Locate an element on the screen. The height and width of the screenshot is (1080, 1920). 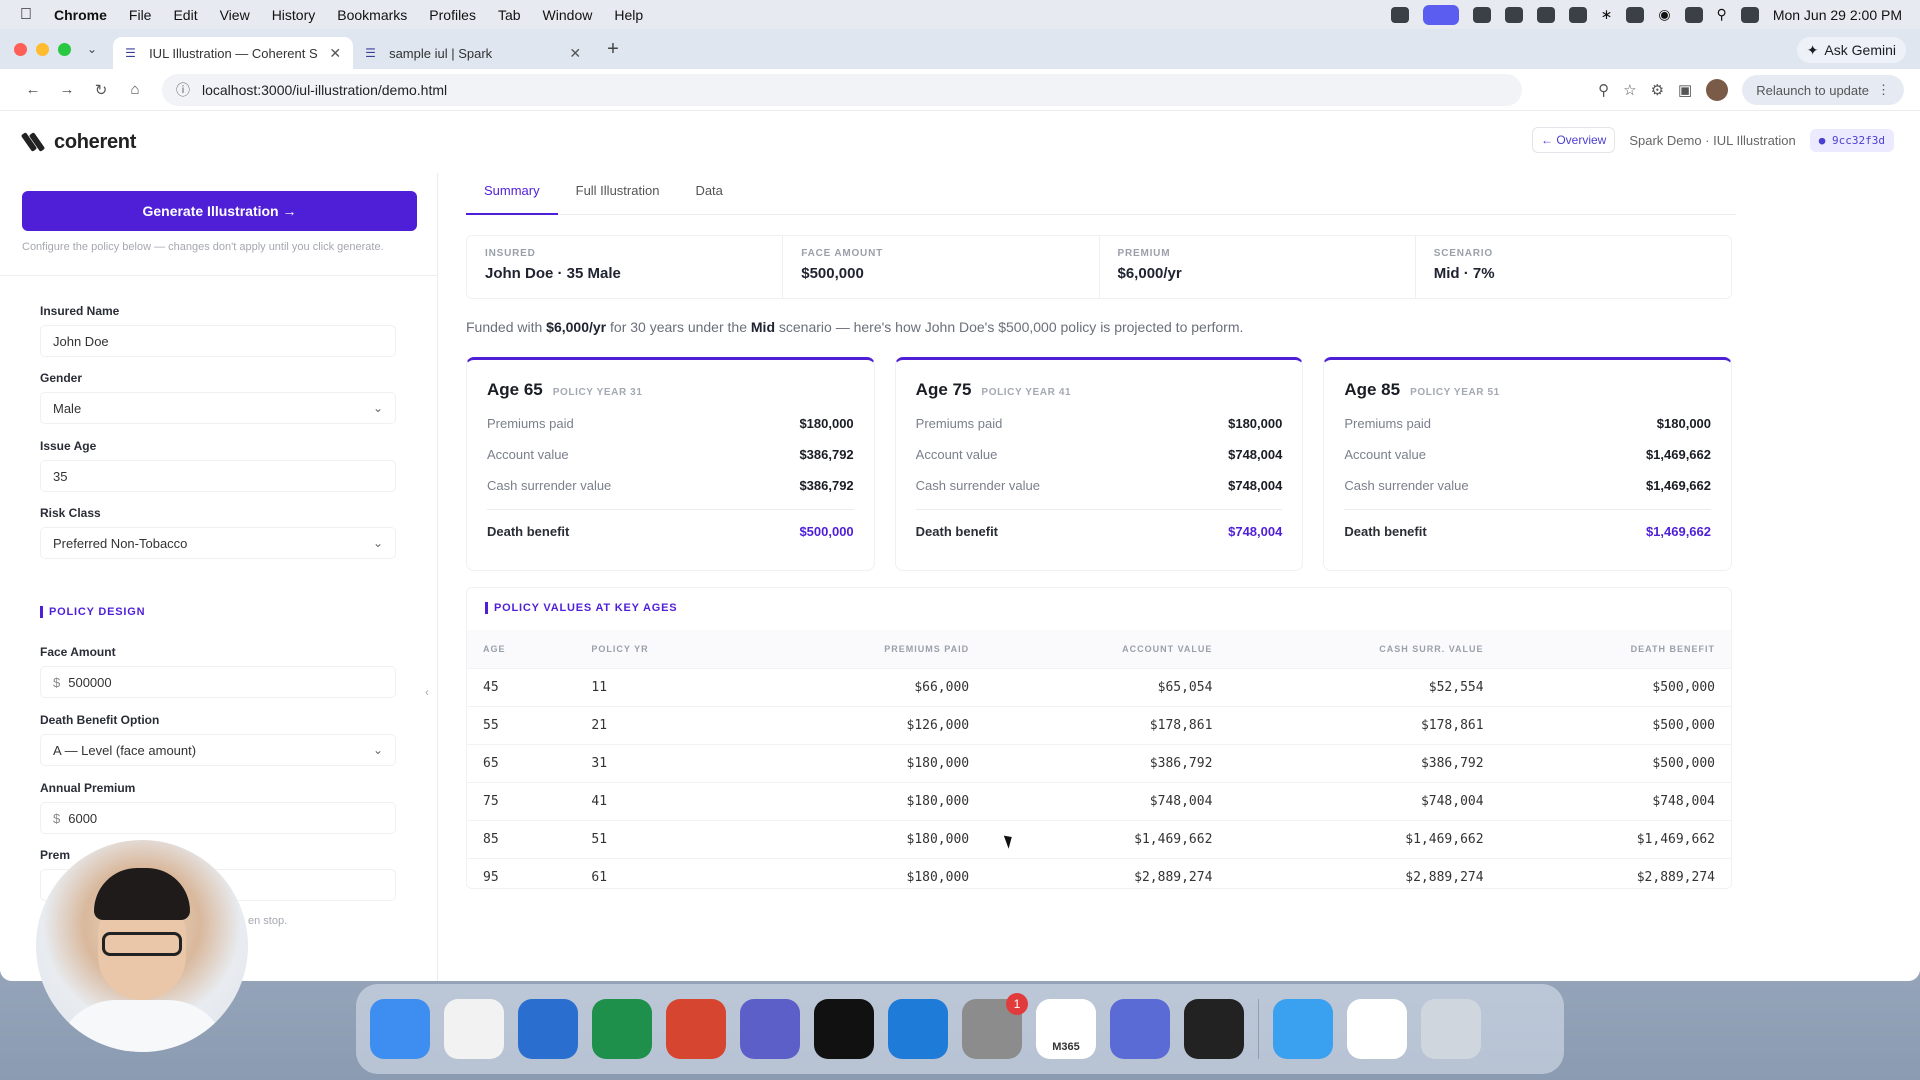
generate-illustration-button: Generate Illustration → is located at coordinates (219, 211).